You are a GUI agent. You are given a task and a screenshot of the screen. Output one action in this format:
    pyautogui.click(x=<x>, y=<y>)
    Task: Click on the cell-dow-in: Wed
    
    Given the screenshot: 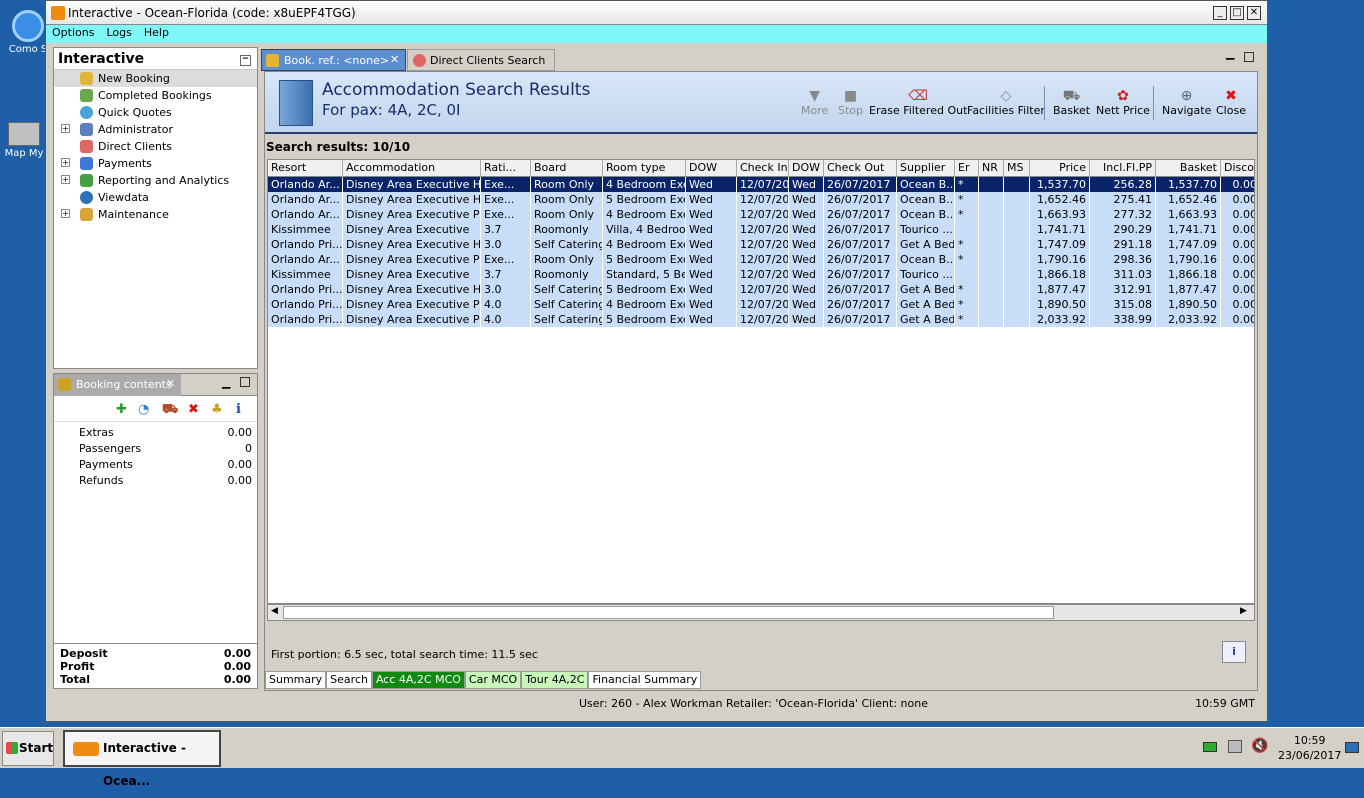 What is the action you would take?
    pyautogui.click(x=711, y=244)
    